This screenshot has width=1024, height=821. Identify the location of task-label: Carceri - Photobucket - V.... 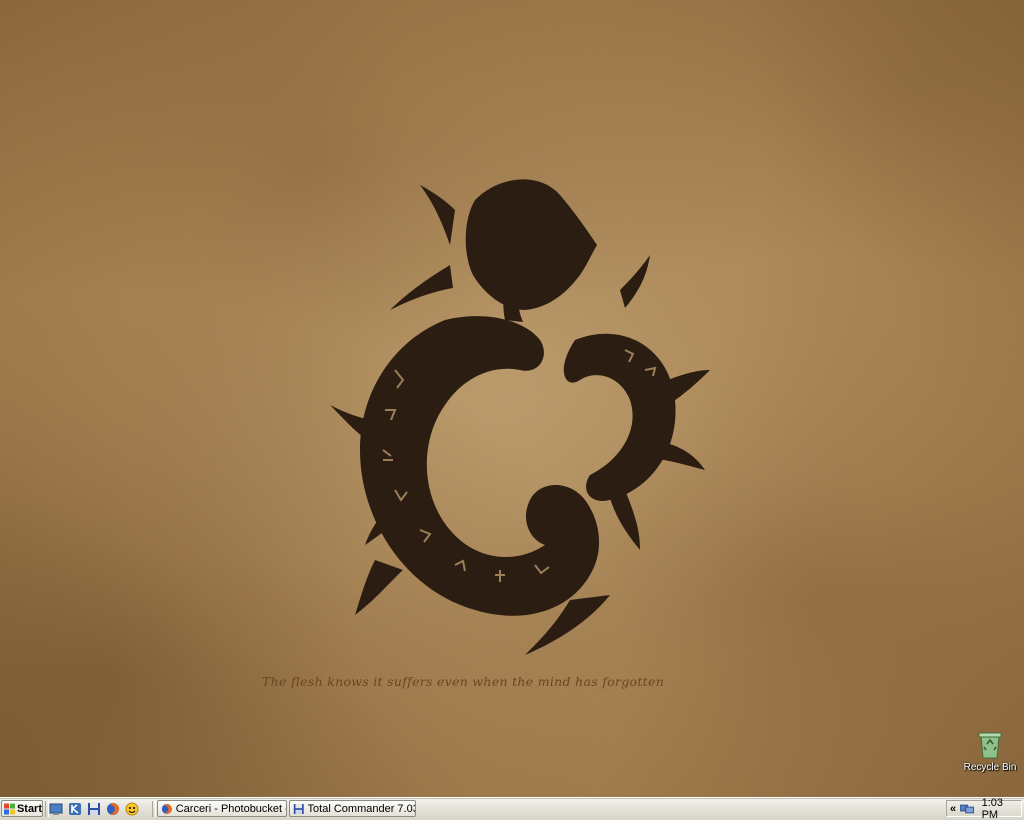
(230, 808).